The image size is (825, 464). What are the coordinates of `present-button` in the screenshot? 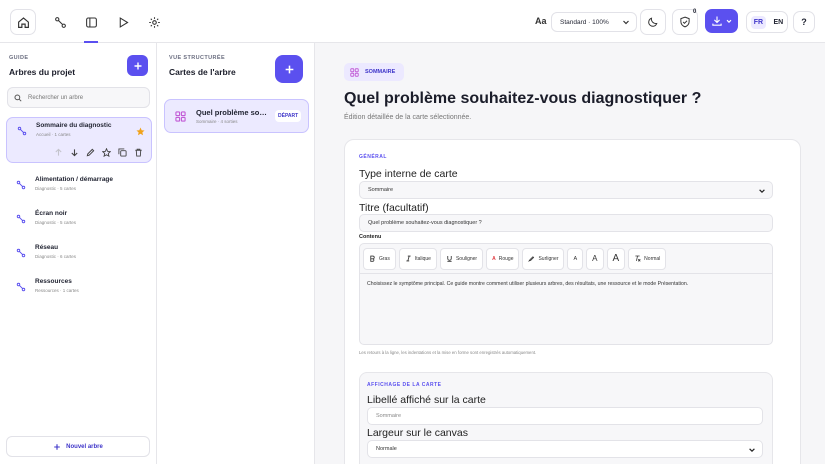 It's located at (123, 22).